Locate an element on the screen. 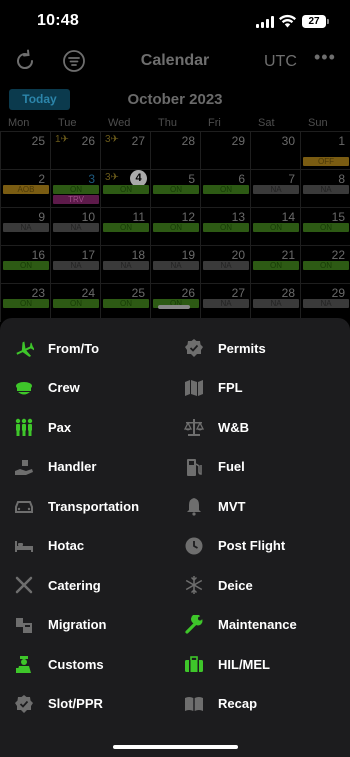 The image size is (350, 757). calendar-day: 22 ON is located at coordinates (325, 265).